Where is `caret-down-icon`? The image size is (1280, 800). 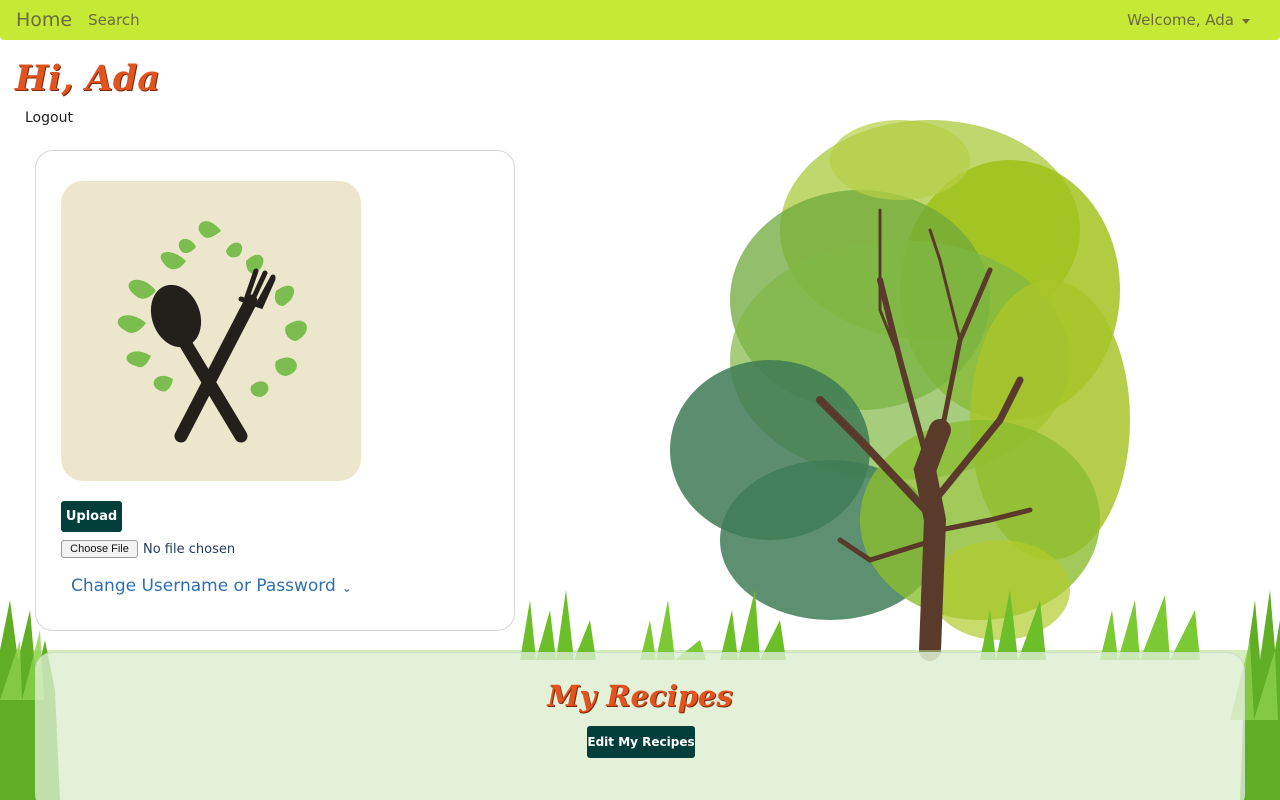 caret-down-icon is located at coordinates (1246, 21).